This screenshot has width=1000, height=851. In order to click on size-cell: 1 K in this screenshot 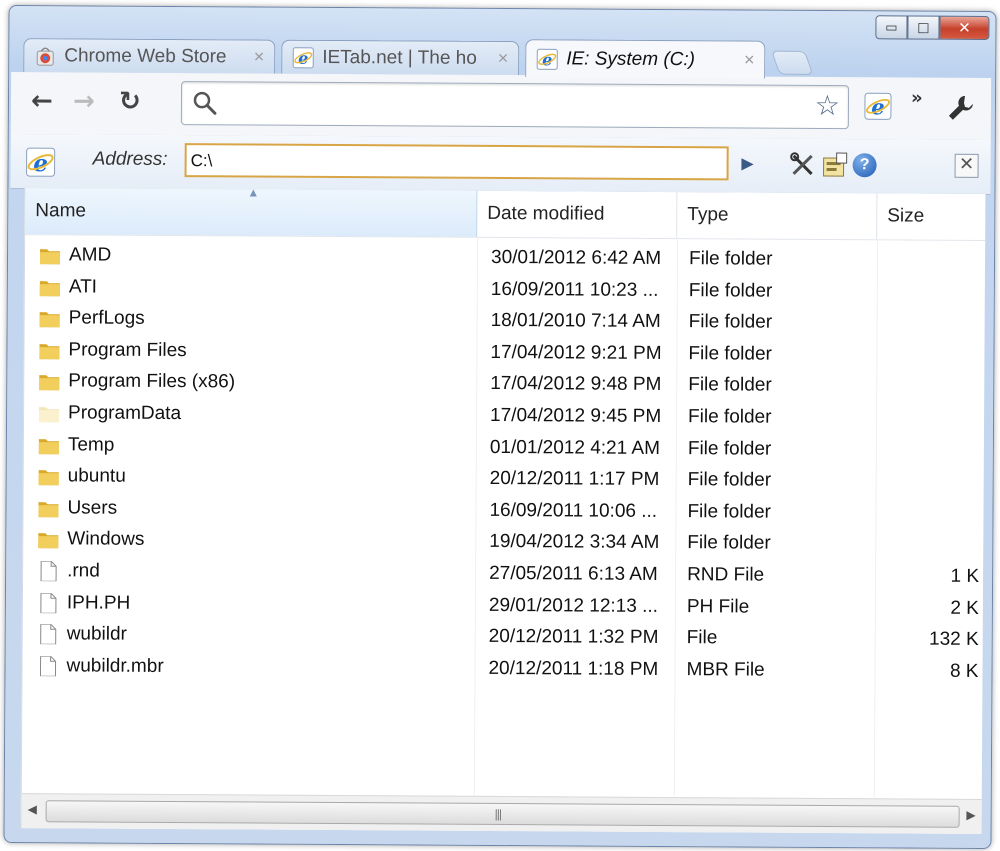, I will do `click(965, 576)`.